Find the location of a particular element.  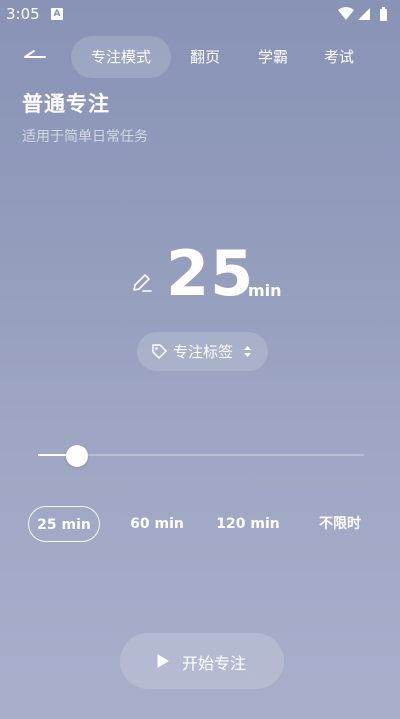

sort-arrows-icon is located at coordinates (247, 351).